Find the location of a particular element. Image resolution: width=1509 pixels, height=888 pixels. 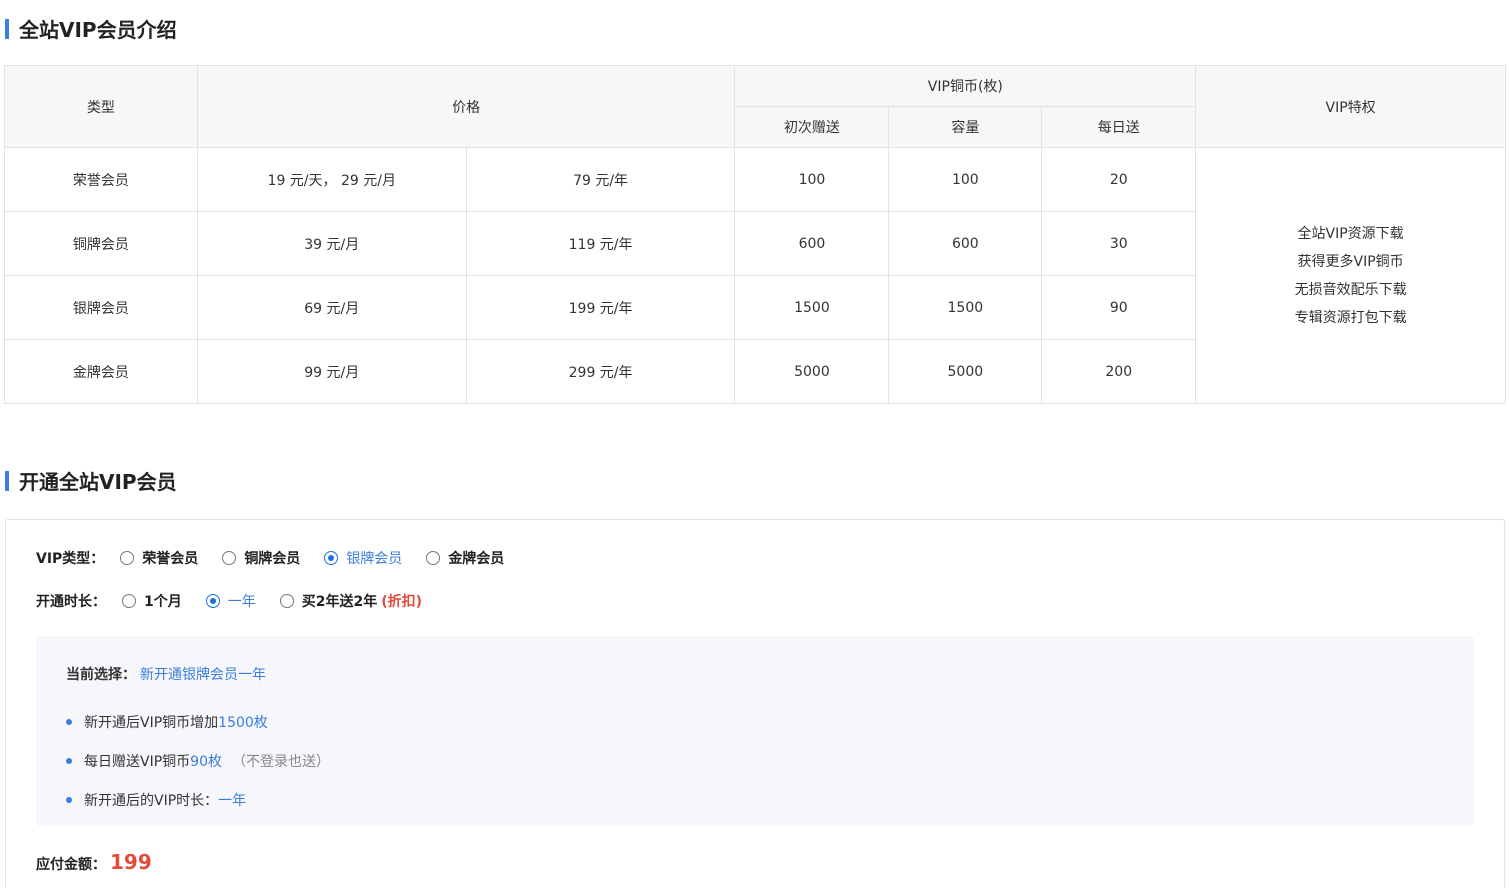

duration-option-1month: 1个月 is located at coordinates (152, 601).